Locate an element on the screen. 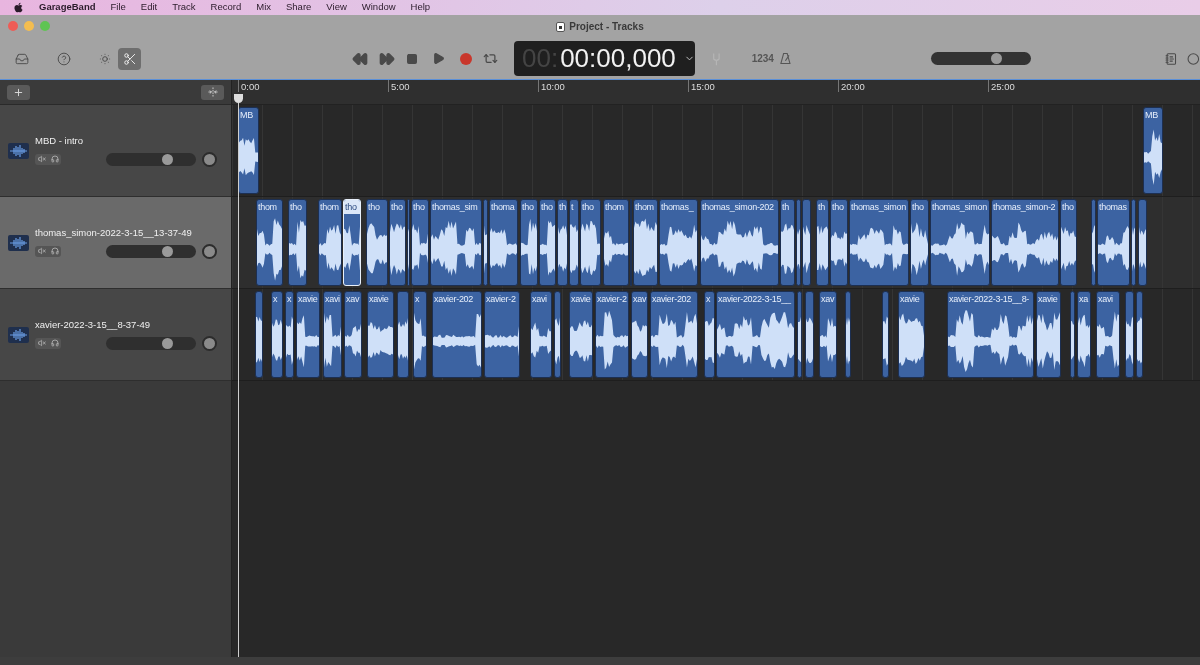 Image resolution: width=1200 pixels, height=665 pixels. audio-region: thomas is located at coordinates (1113, 242).